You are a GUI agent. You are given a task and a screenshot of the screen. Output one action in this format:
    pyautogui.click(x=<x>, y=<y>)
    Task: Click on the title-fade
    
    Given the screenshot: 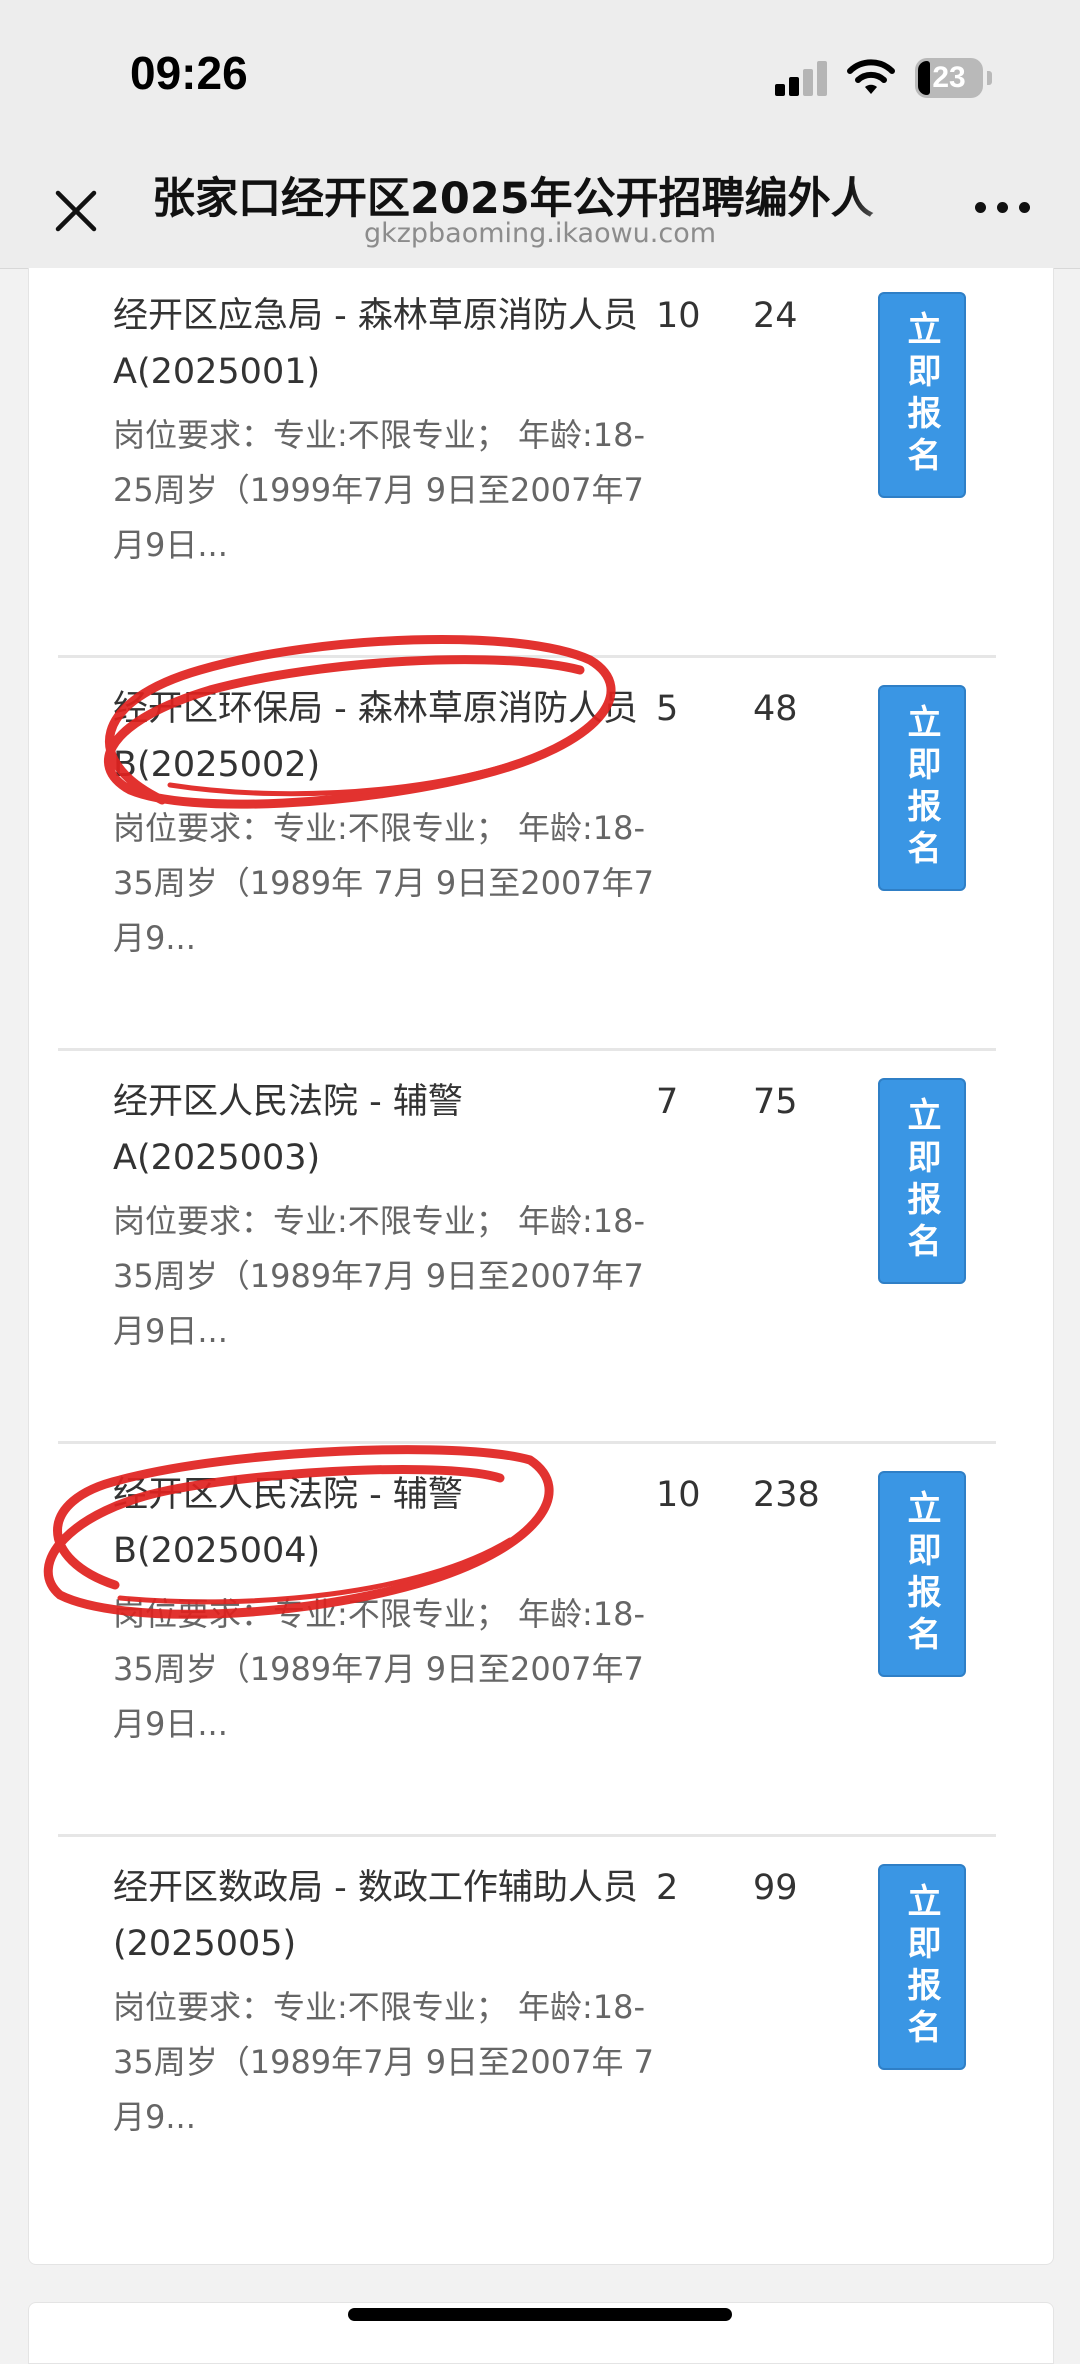 What is the action you would take?
    pyautogui.click(x=890, y=190)
    